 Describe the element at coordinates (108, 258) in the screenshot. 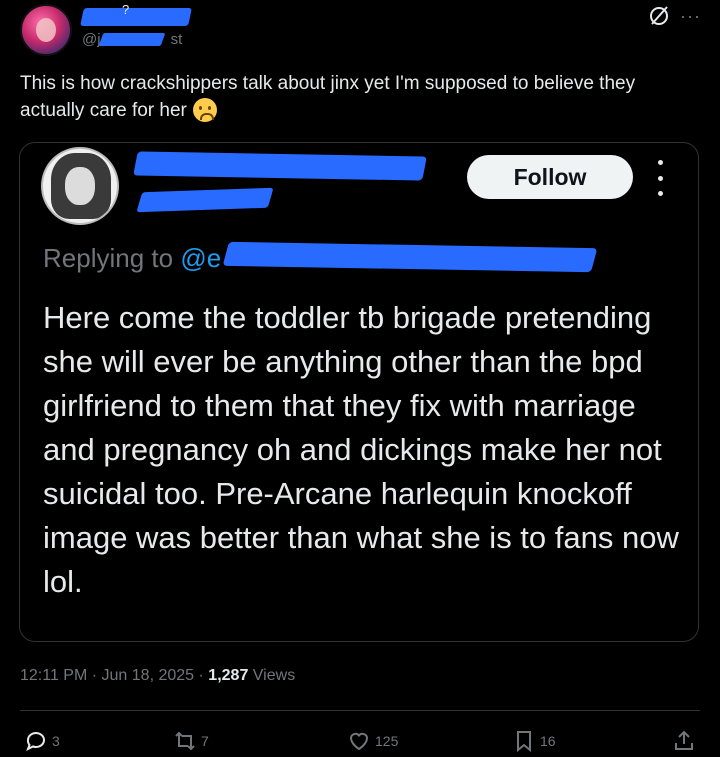

I see `replying-to-label: Replying to` at that location.